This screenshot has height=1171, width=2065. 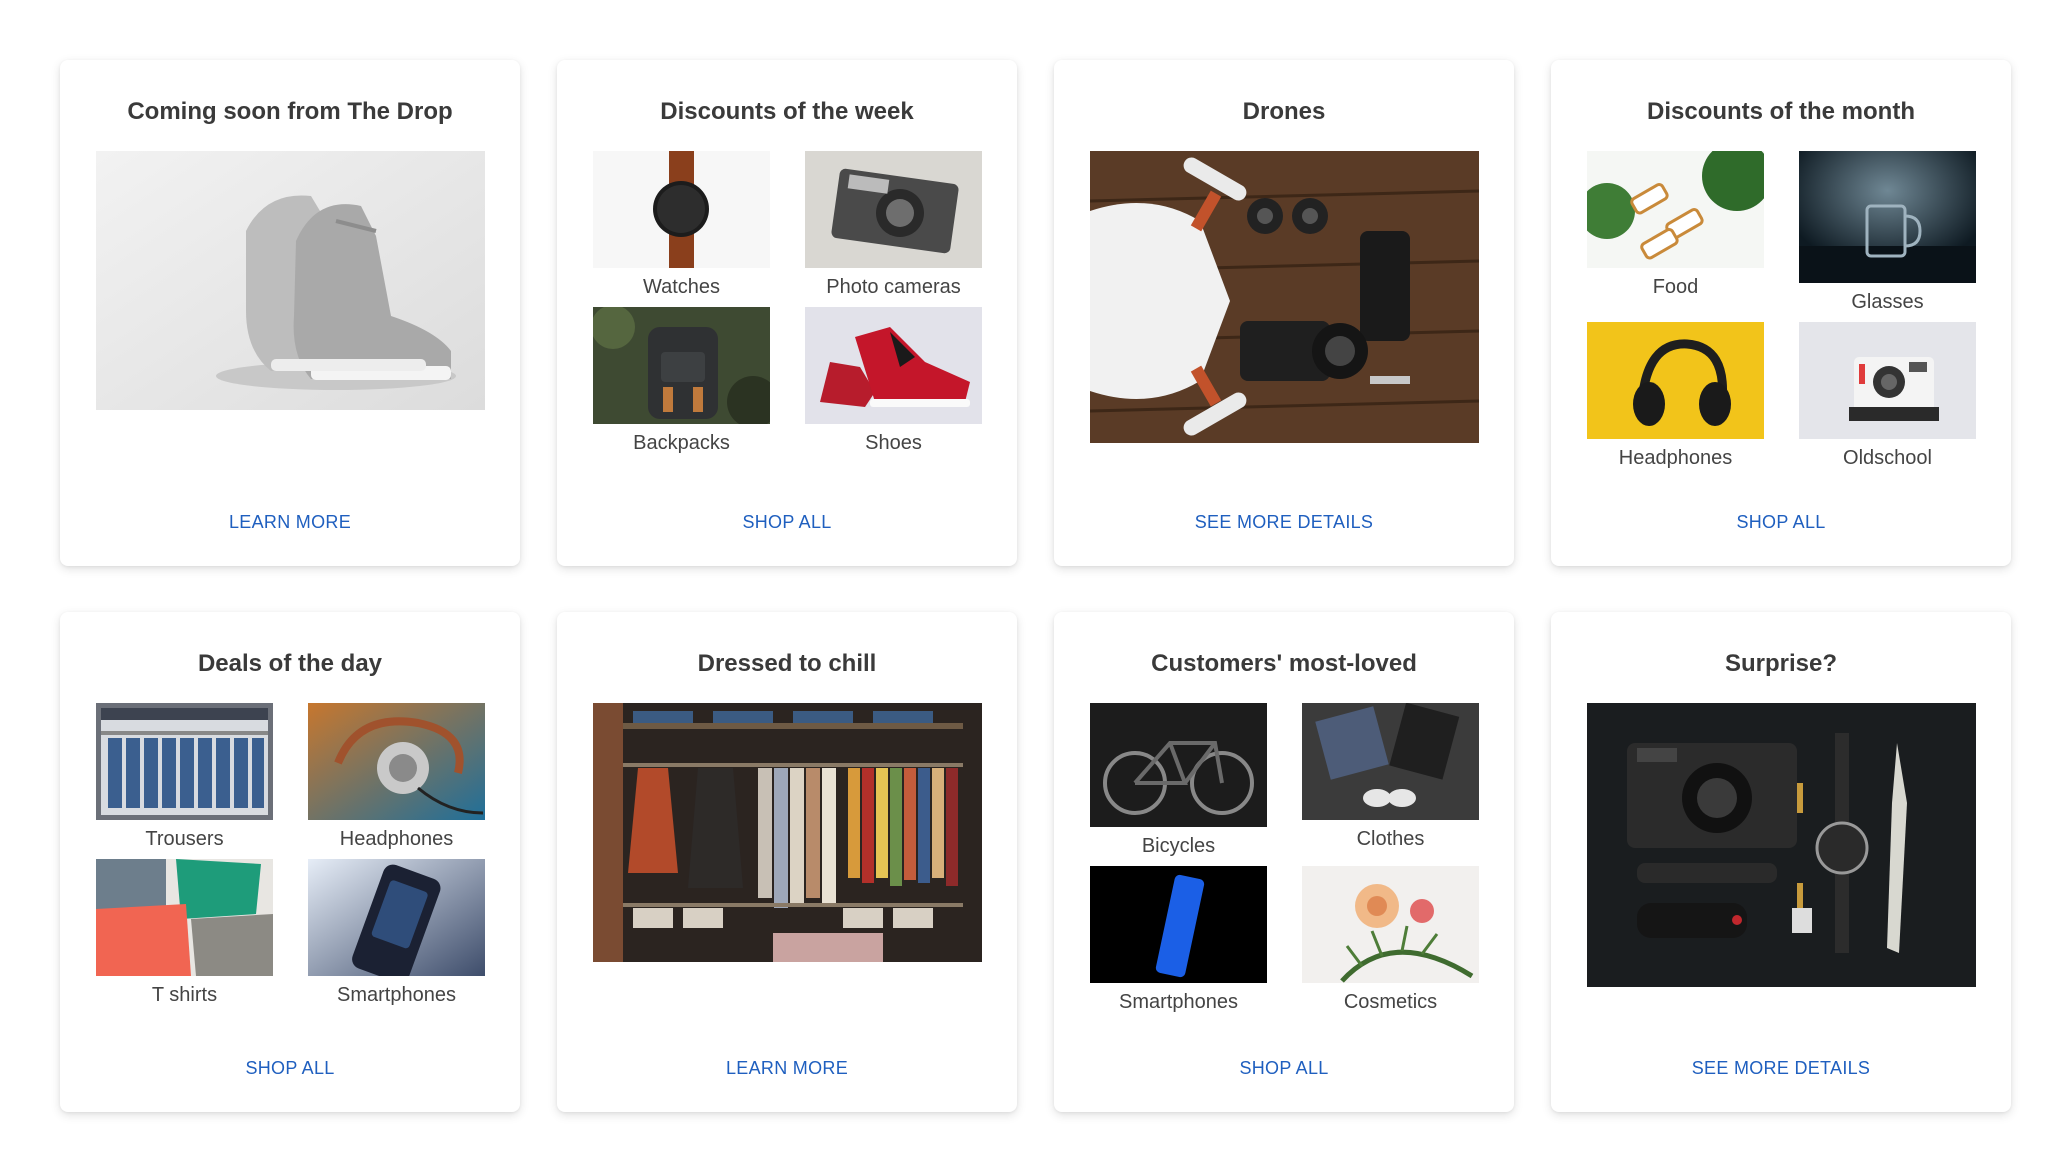 I want to click on category-label: Trousers, so click(x=184, y=839).